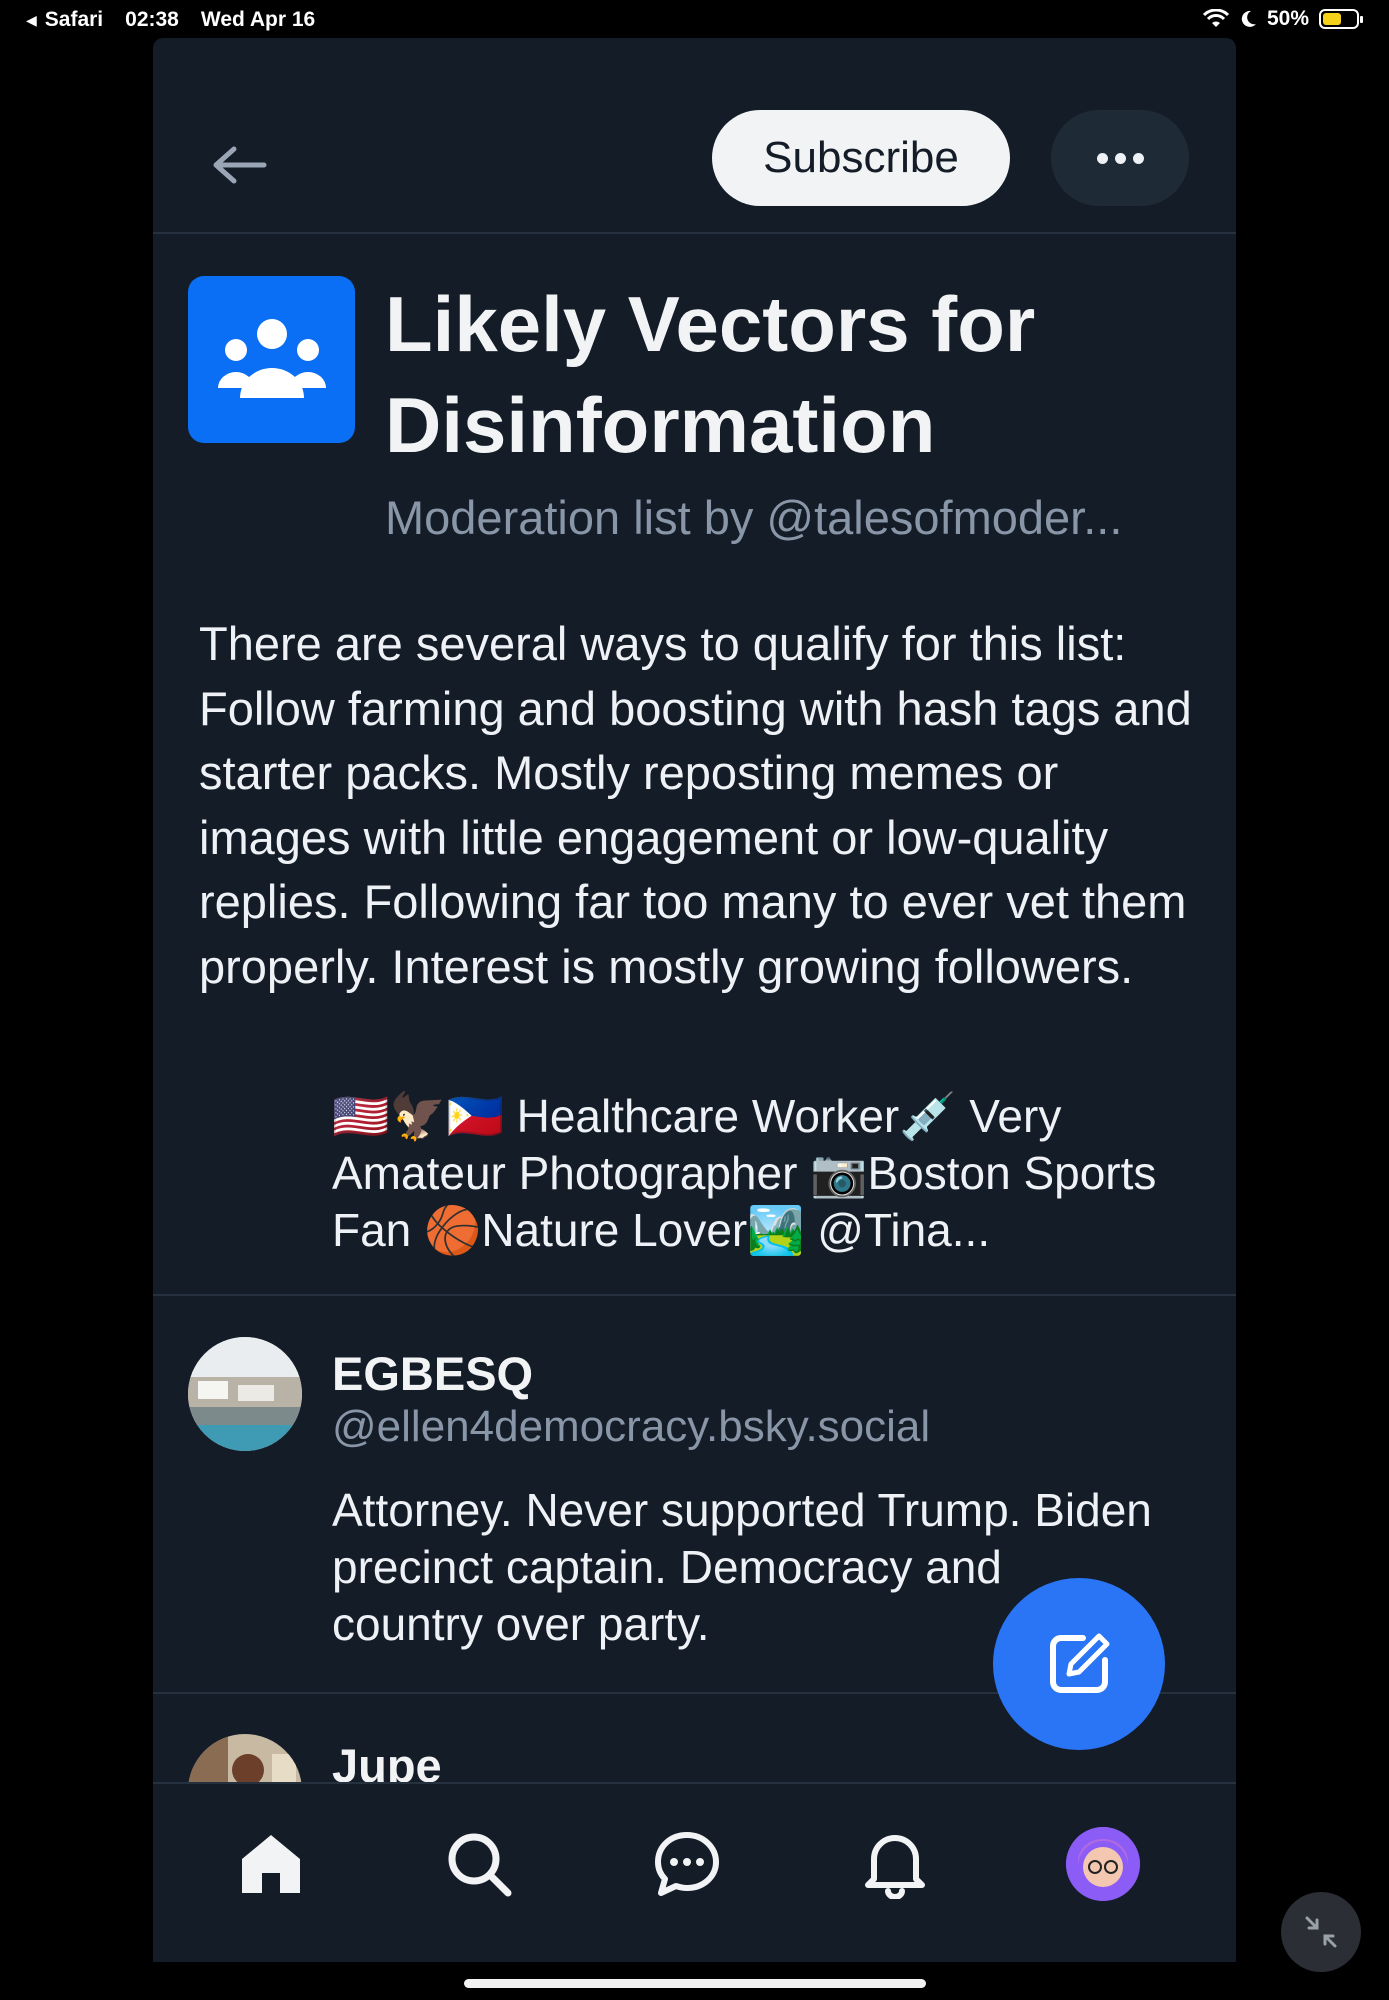 The width and height of the screenshot is (1389, 2000). Describe the element at coordinates (631, 1427) in the screenshot. I see `member-handle: @ellen4democracy.bsky.social` at that location.